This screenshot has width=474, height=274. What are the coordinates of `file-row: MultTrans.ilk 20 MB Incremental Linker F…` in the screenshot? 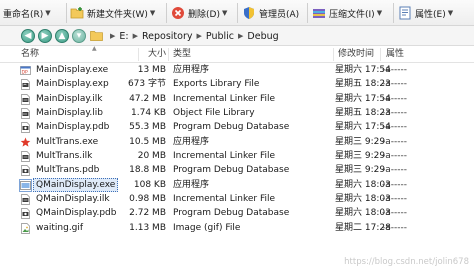 It's located at (237, 156).